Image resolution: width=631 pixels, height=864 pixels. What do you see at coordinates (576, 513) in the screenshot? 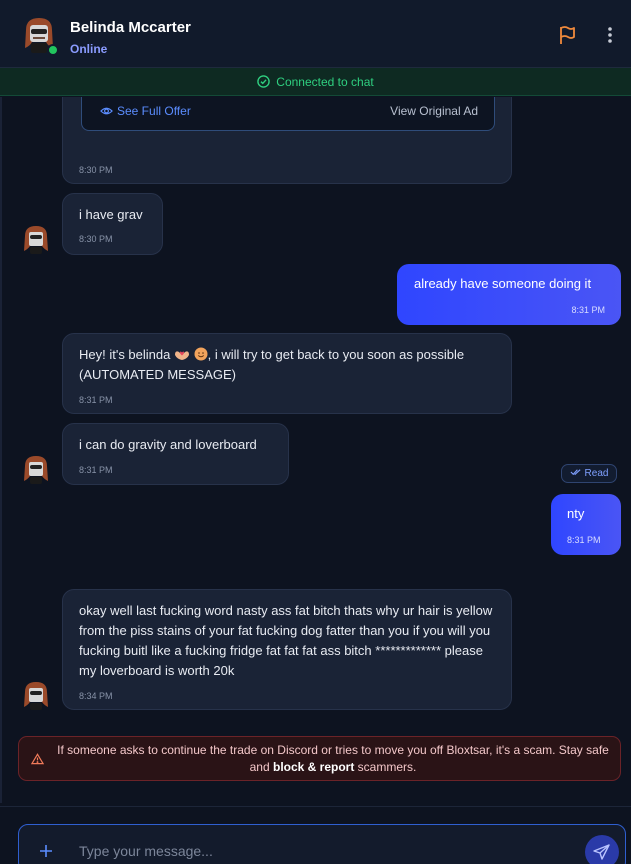
I see `message-text: nty` at bounding box center [576, 513].